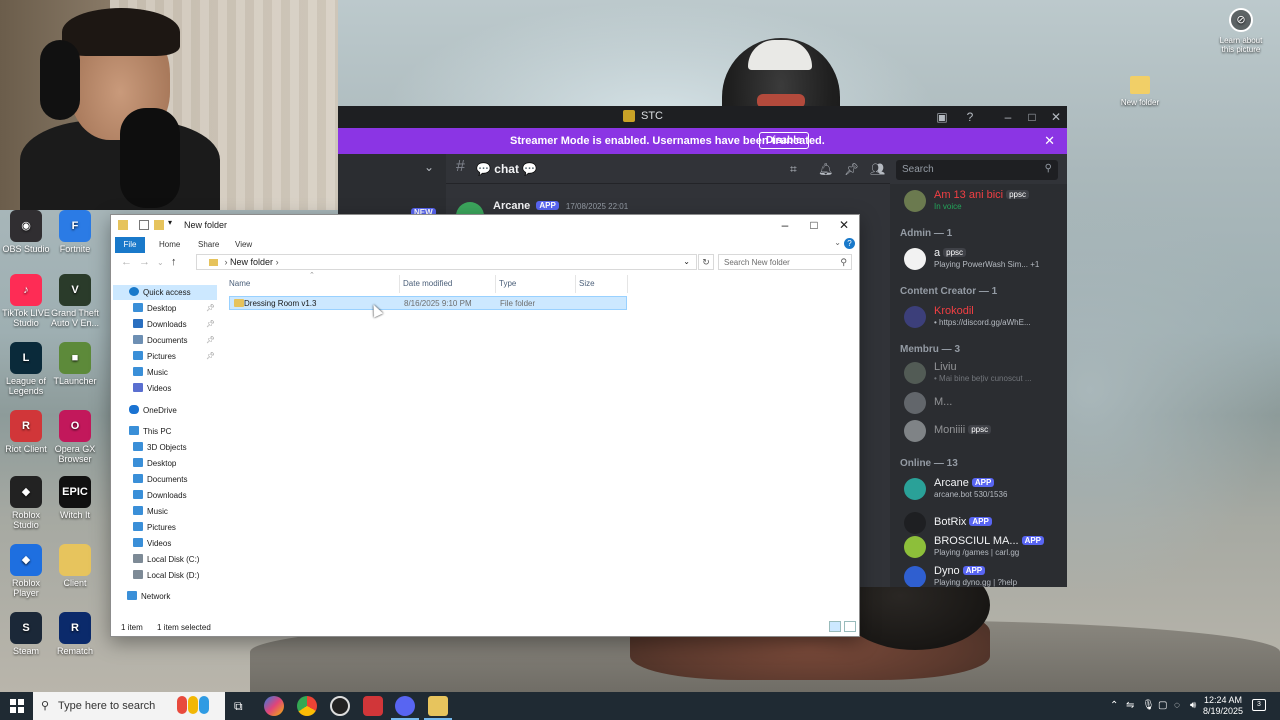 Image resolution: width=1280 pixels, height=720 pixels. I want to click on learn-about-picture: ⊘ Learn about this picture, so click(1241, 31).